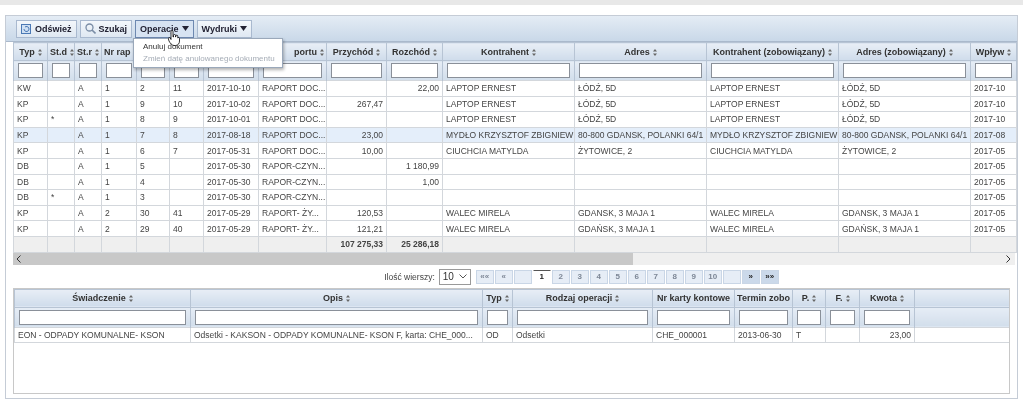 This screenshot has width=1023, height=402. I want to click on scroll-left-icon, so click(18, 258).